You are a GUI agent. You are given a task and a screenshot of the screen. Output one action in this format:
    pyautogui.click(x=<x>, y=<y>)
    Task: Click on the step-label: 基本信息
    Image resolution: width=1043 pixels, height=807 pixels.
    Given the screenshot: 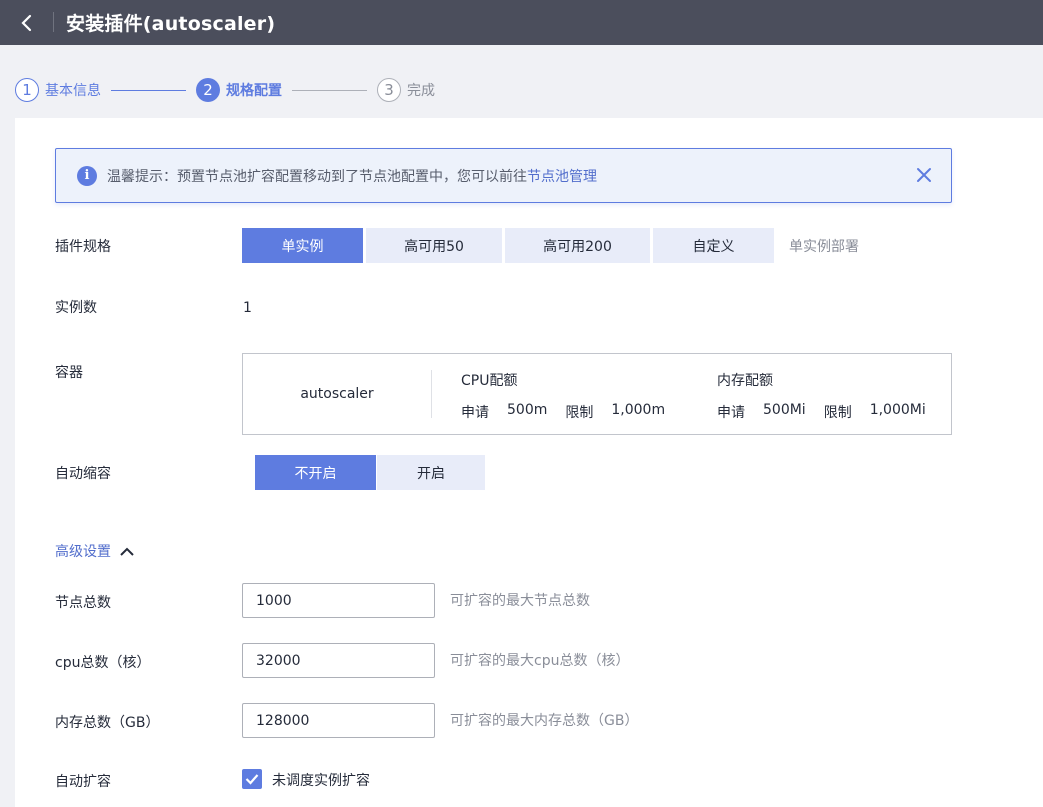 What is the action you would take?
    pyautogui.click(x=73, y=91)
    